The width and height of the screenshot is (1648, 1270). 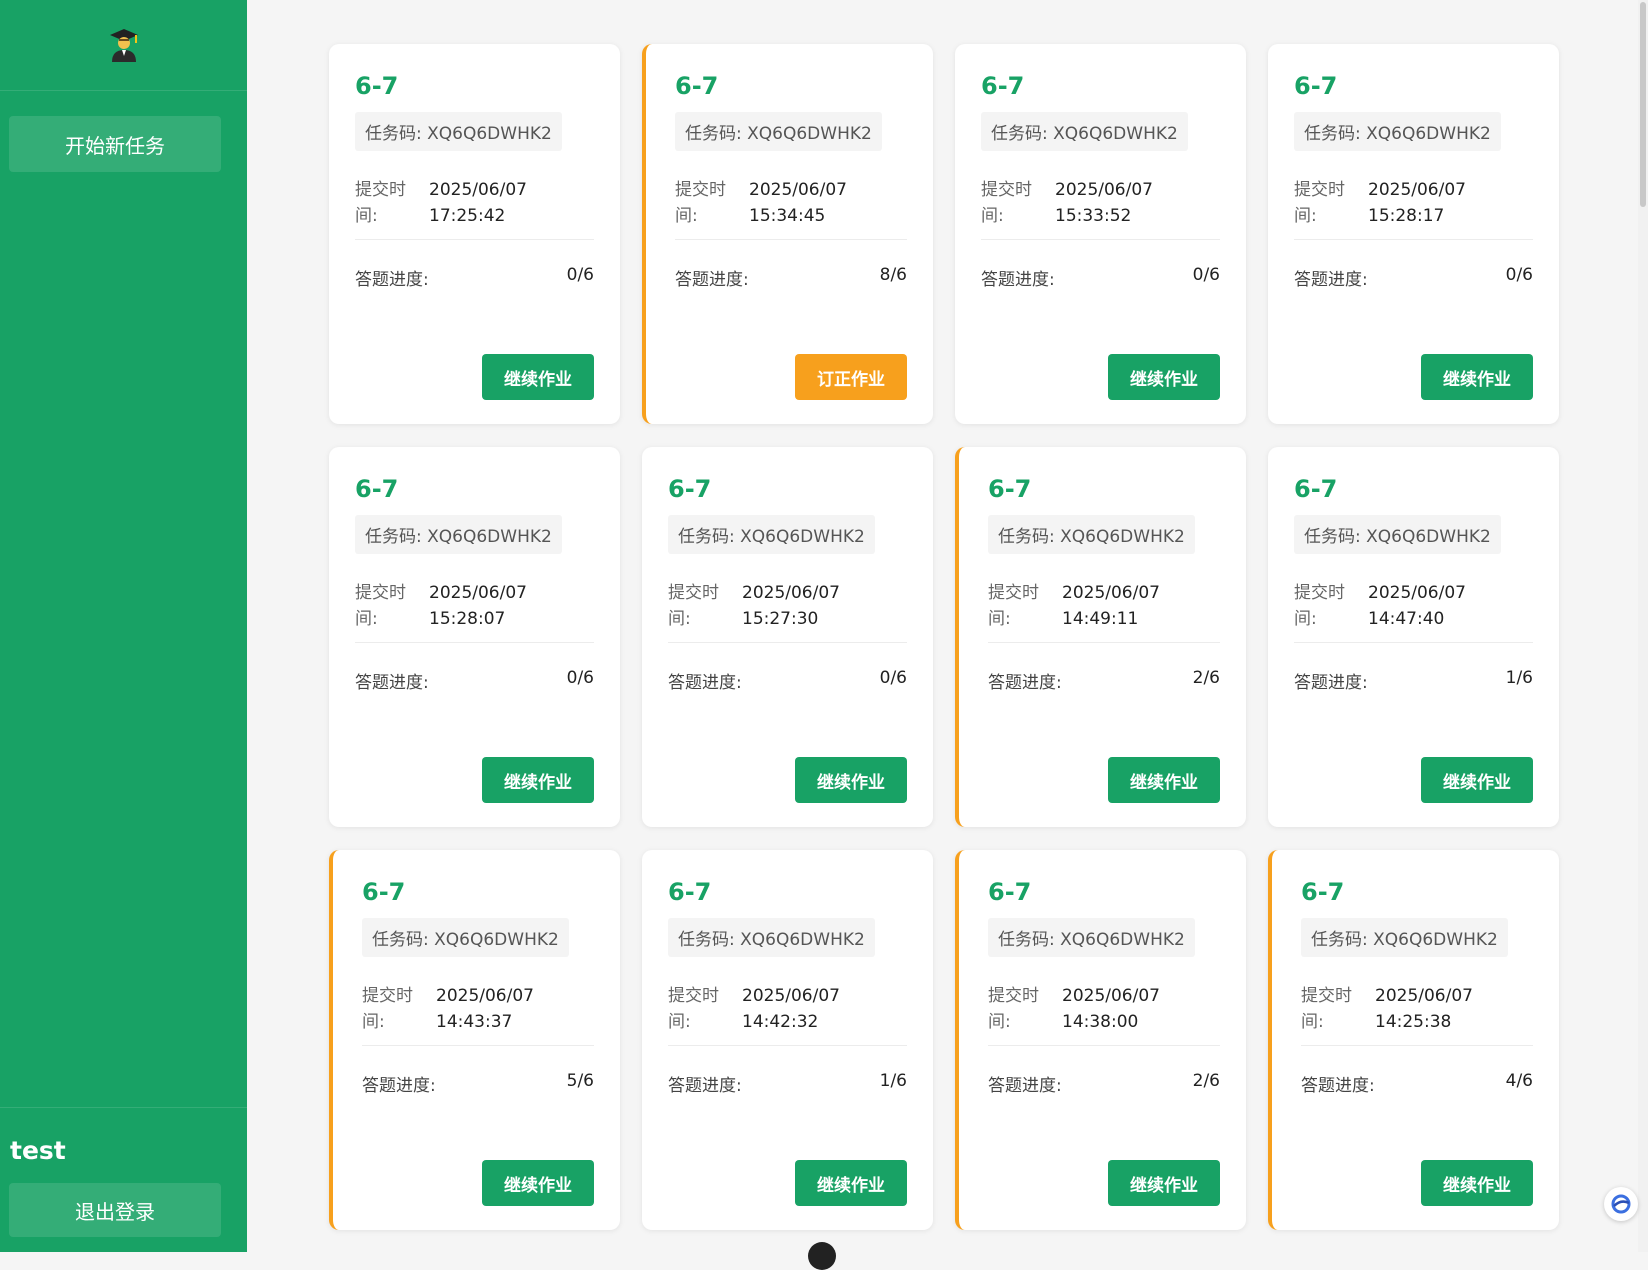 I want to click on submit-time: 15:33:52, so click(x=1093, y=216).